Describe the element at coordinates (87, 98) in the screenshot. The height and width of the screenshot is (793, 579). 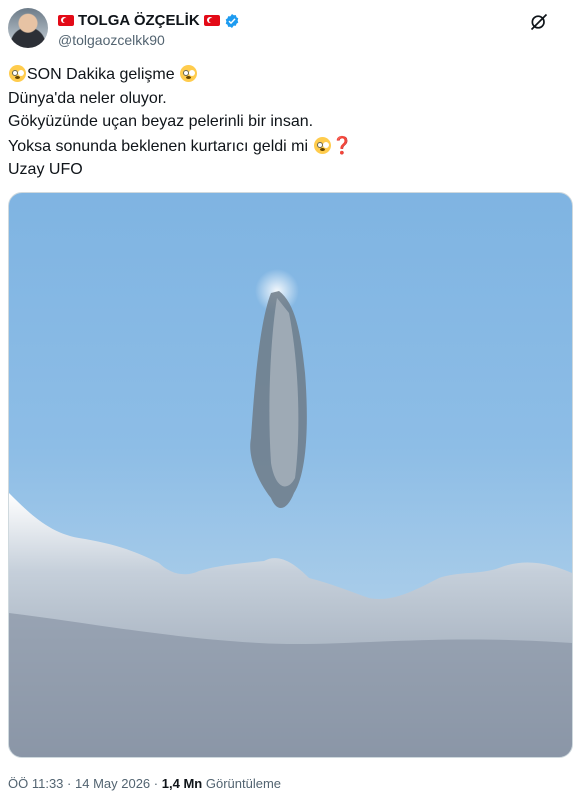
I see `tweet-line-2: Dünya'da neler oluyor.` at that location.